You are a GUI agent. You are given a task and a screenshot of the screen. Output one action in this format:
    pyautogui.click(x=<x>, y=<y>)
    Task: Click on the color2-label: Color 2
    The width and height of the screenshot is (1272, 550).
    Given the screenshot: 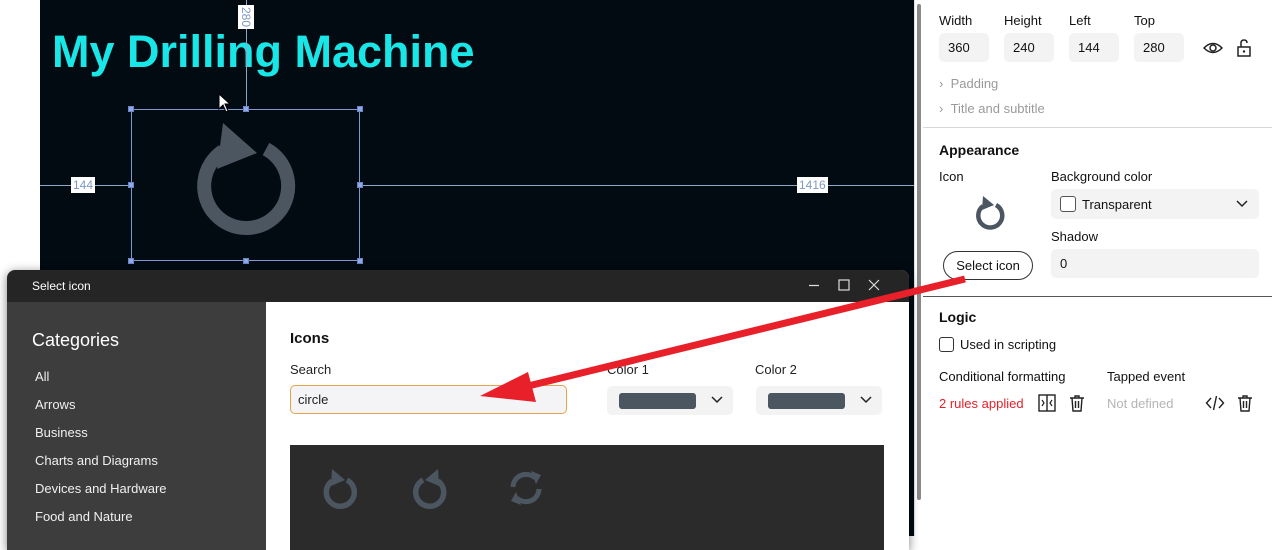 What is the action you would take?
    pyautogui.click(x=776, y=369)
    